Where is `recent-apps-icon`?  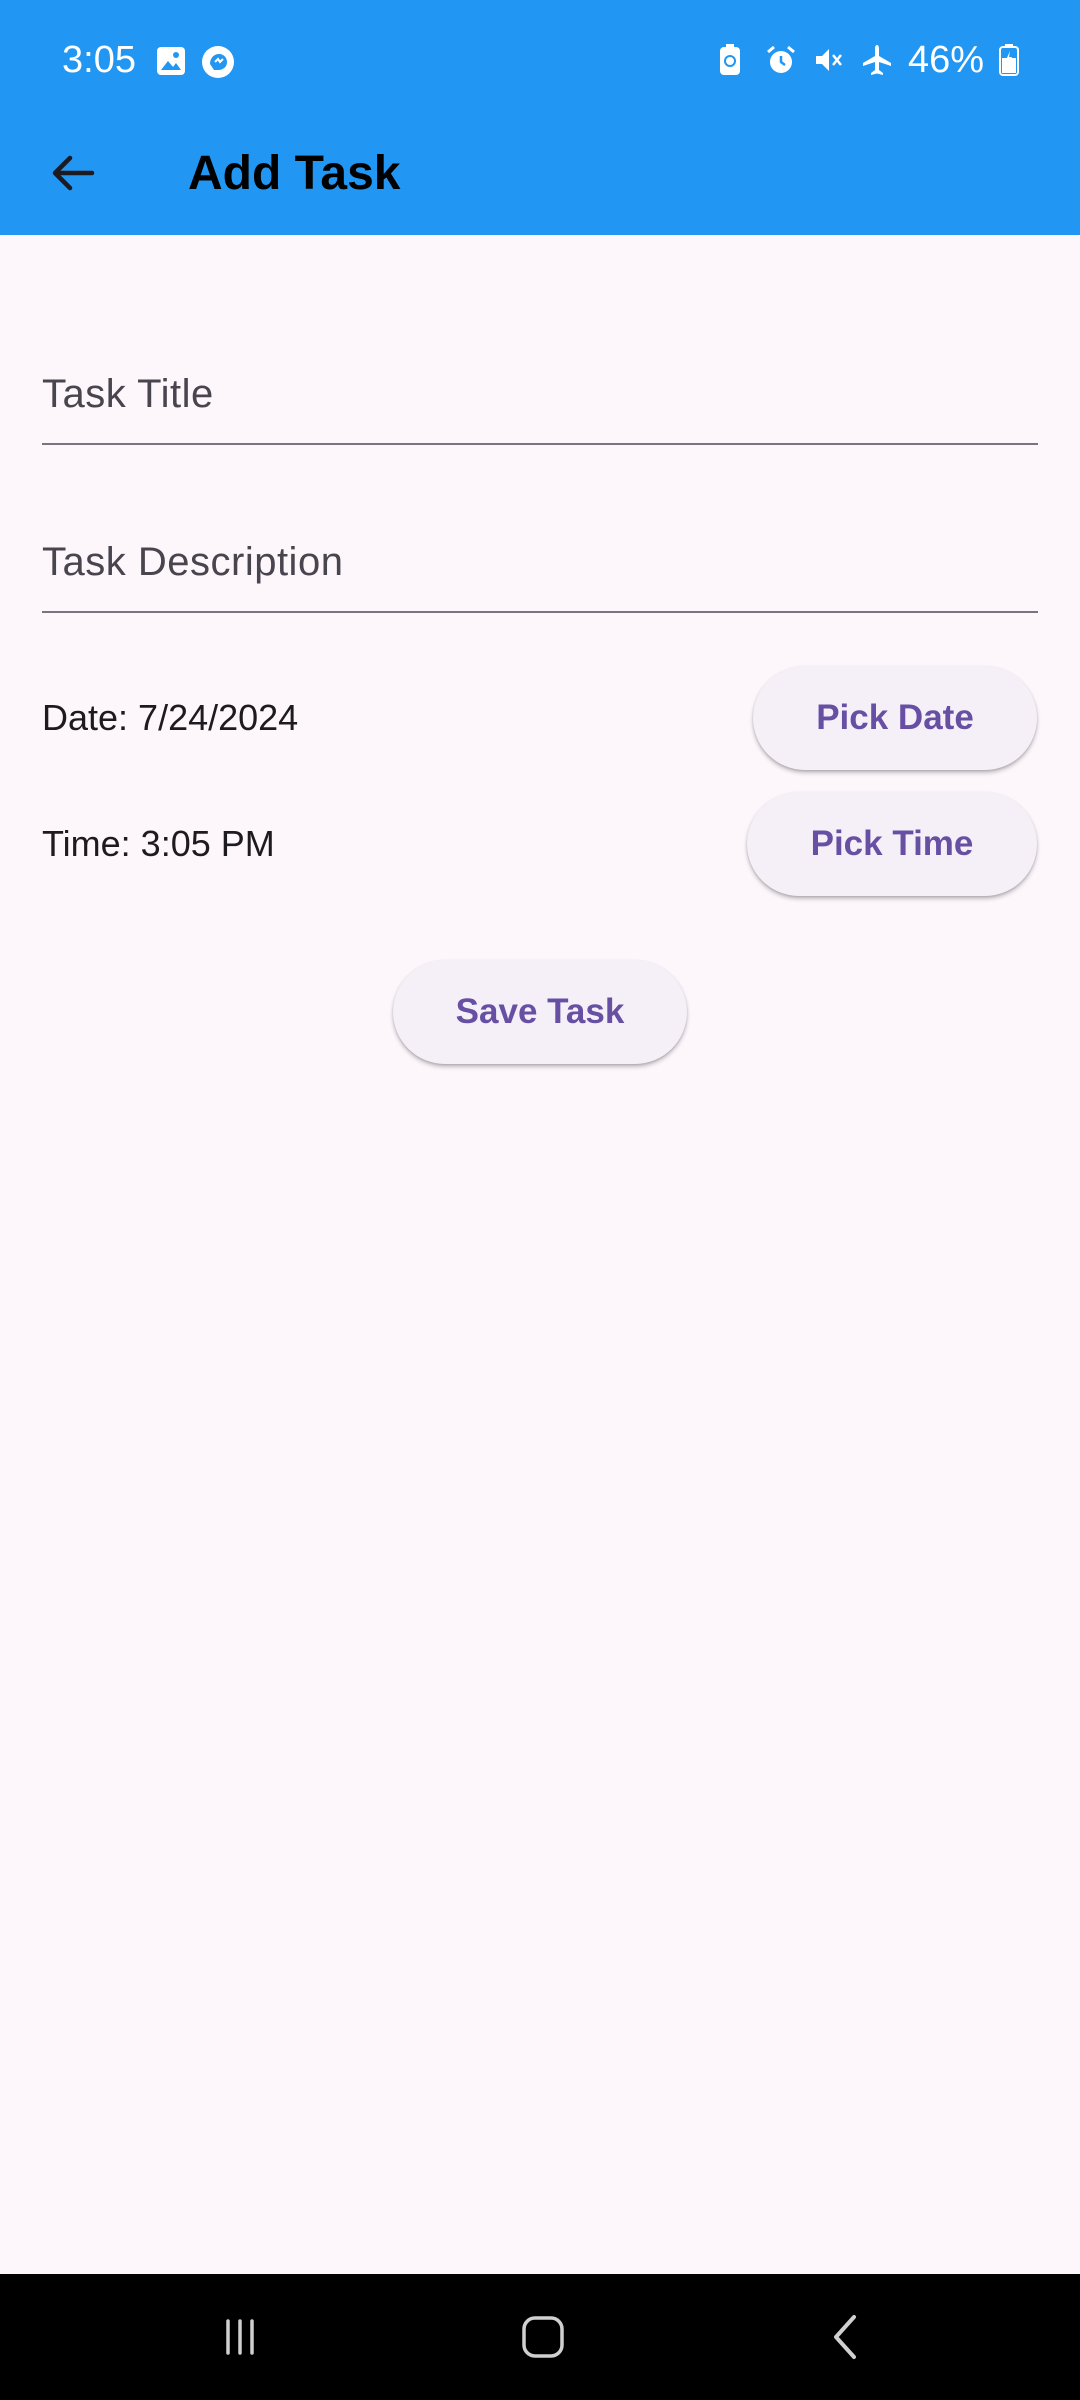 recent-apps-icon is located at coordinates (240, 2337).